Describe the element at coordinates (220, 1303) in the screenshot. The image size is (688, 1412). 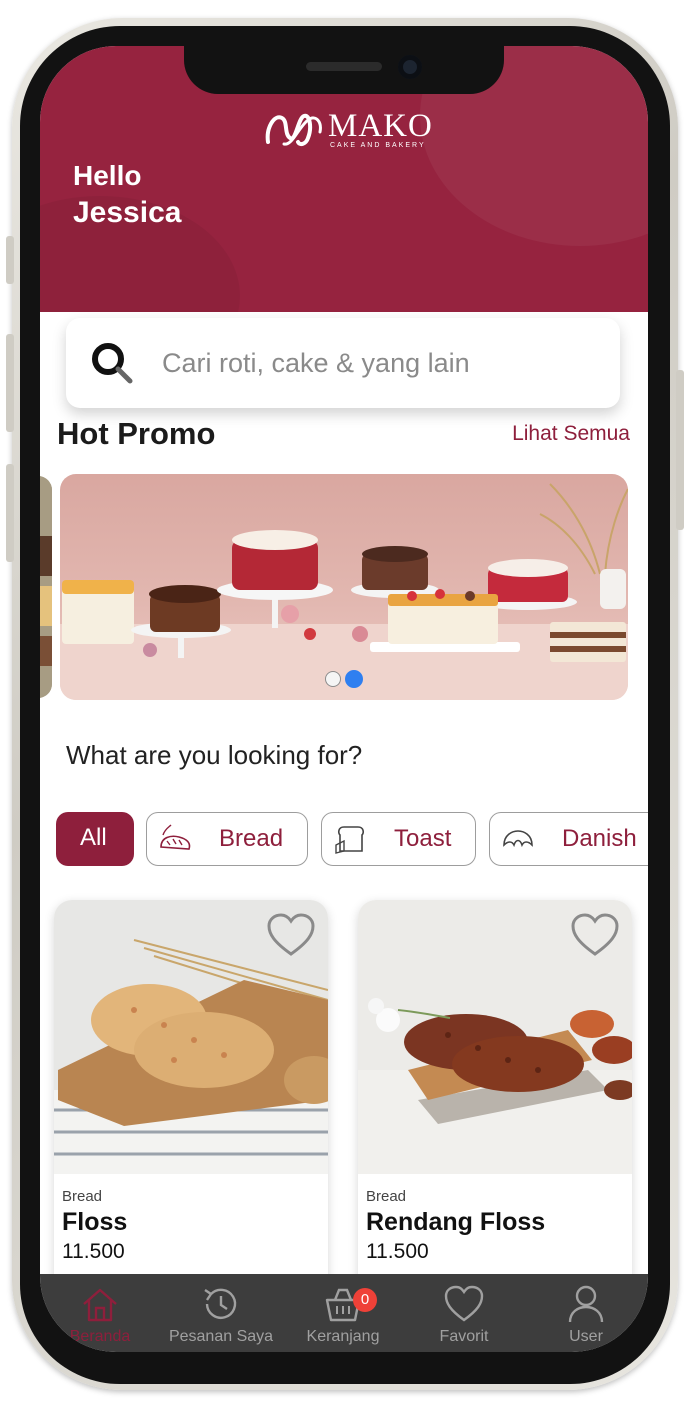
I see `history-icon` at that location.